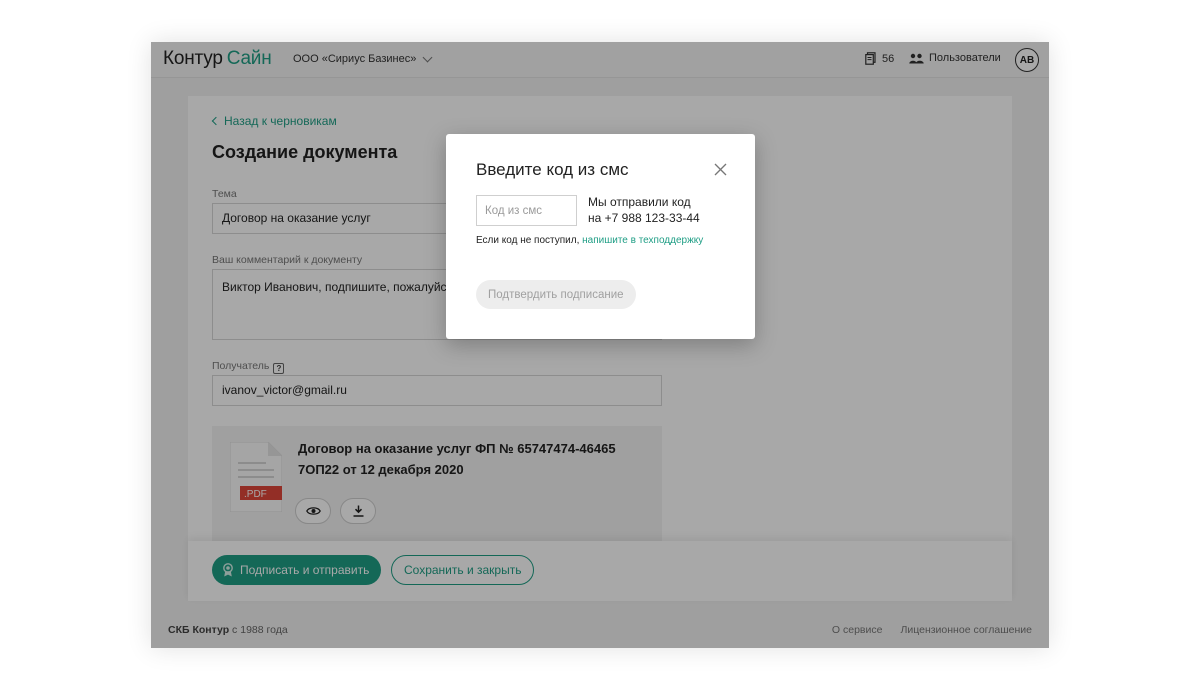  What do you see at coordinates (644, 210) in the screenshot?
I see `code-sent-info: Мы отправили код на +7 988 123-33-44` at bounding box center [644, 210].